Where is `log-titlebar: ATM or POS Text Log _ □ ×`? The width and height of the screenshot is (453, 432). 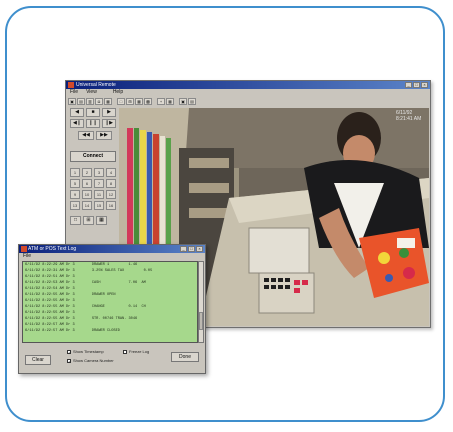 log-titlebar: ATM or POS Text Log _ □ × is located at coordinates (112, 249).